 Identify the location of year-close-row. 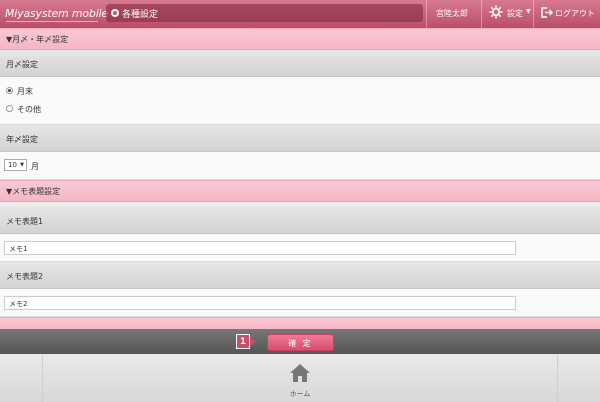
(300, 166).